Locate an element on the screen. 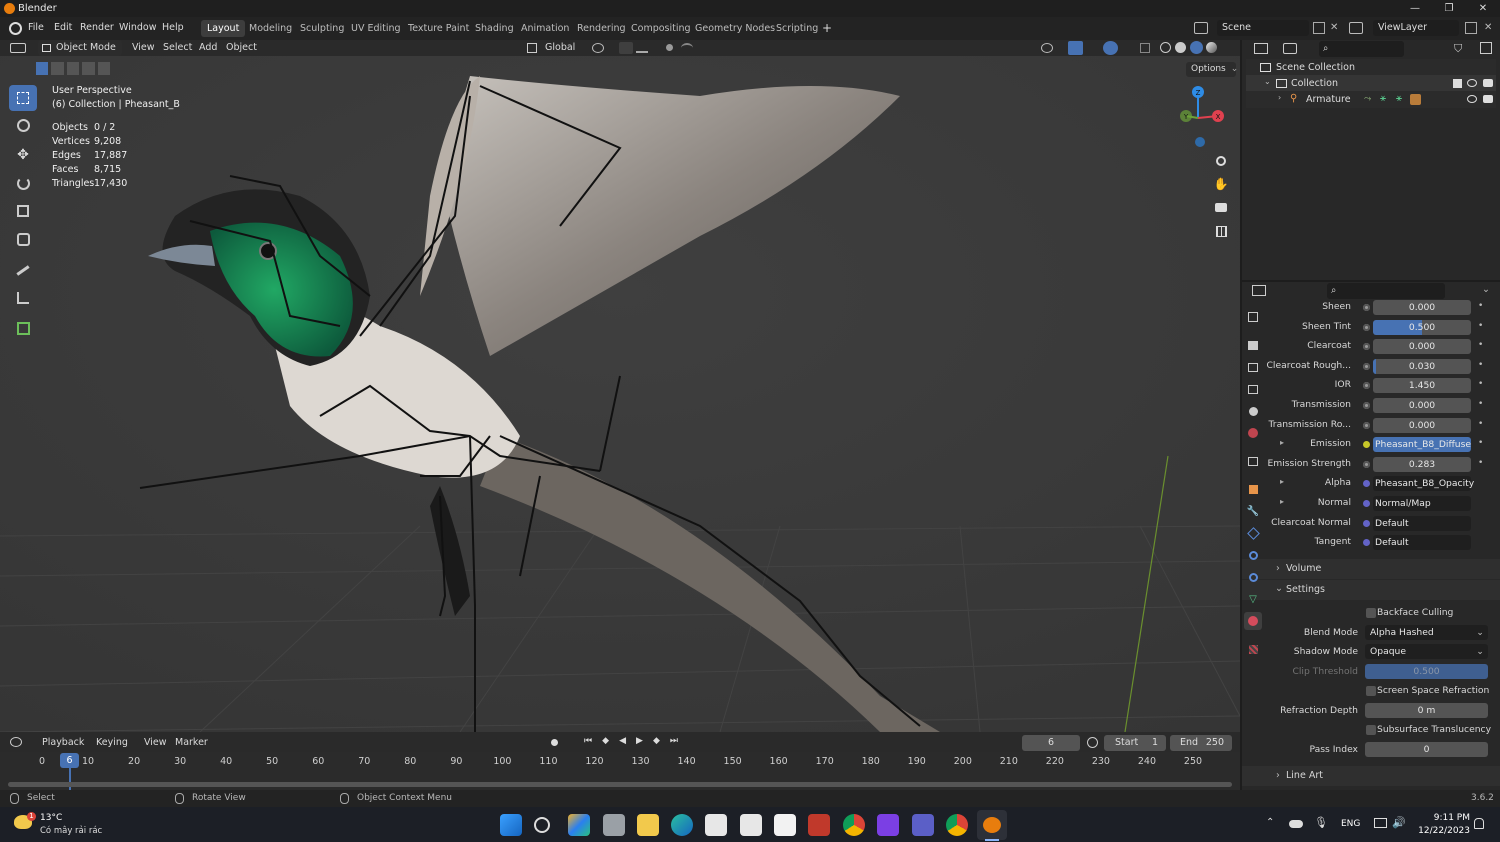 This screenshot has height=842, width=1500. filter-icon: ⛉ is located at coordinates (1458, 49).